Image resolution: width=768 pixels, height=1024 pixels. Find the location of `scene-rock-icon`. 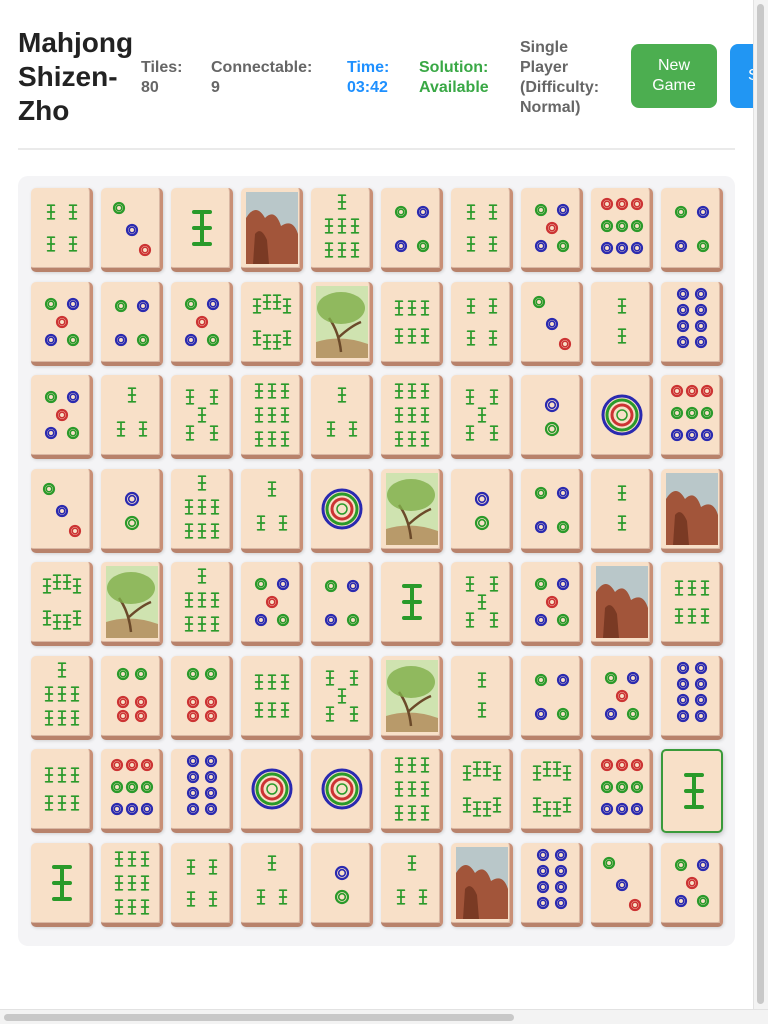

scene-rock-icon is located at coordinates (482, 882).